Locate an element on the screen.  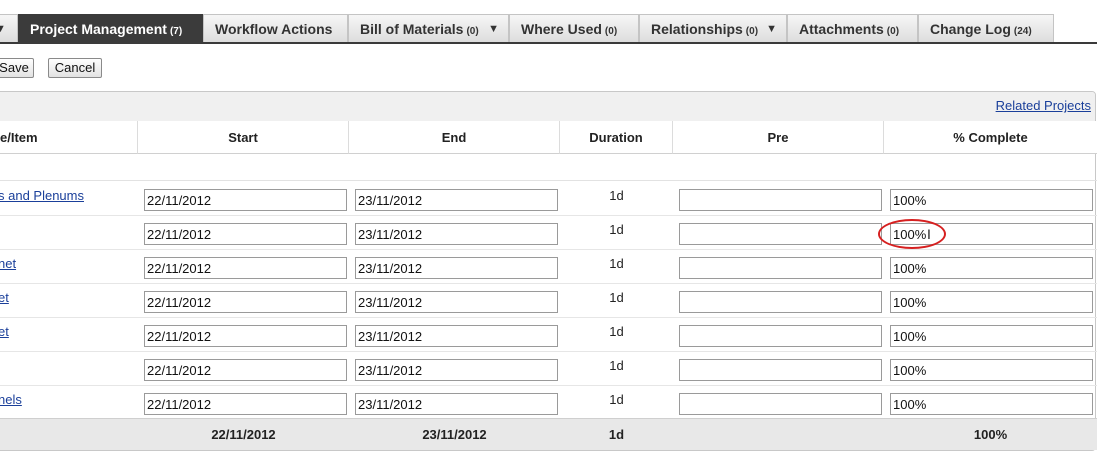
column-header-end: End is located at coordinates (454, 137).